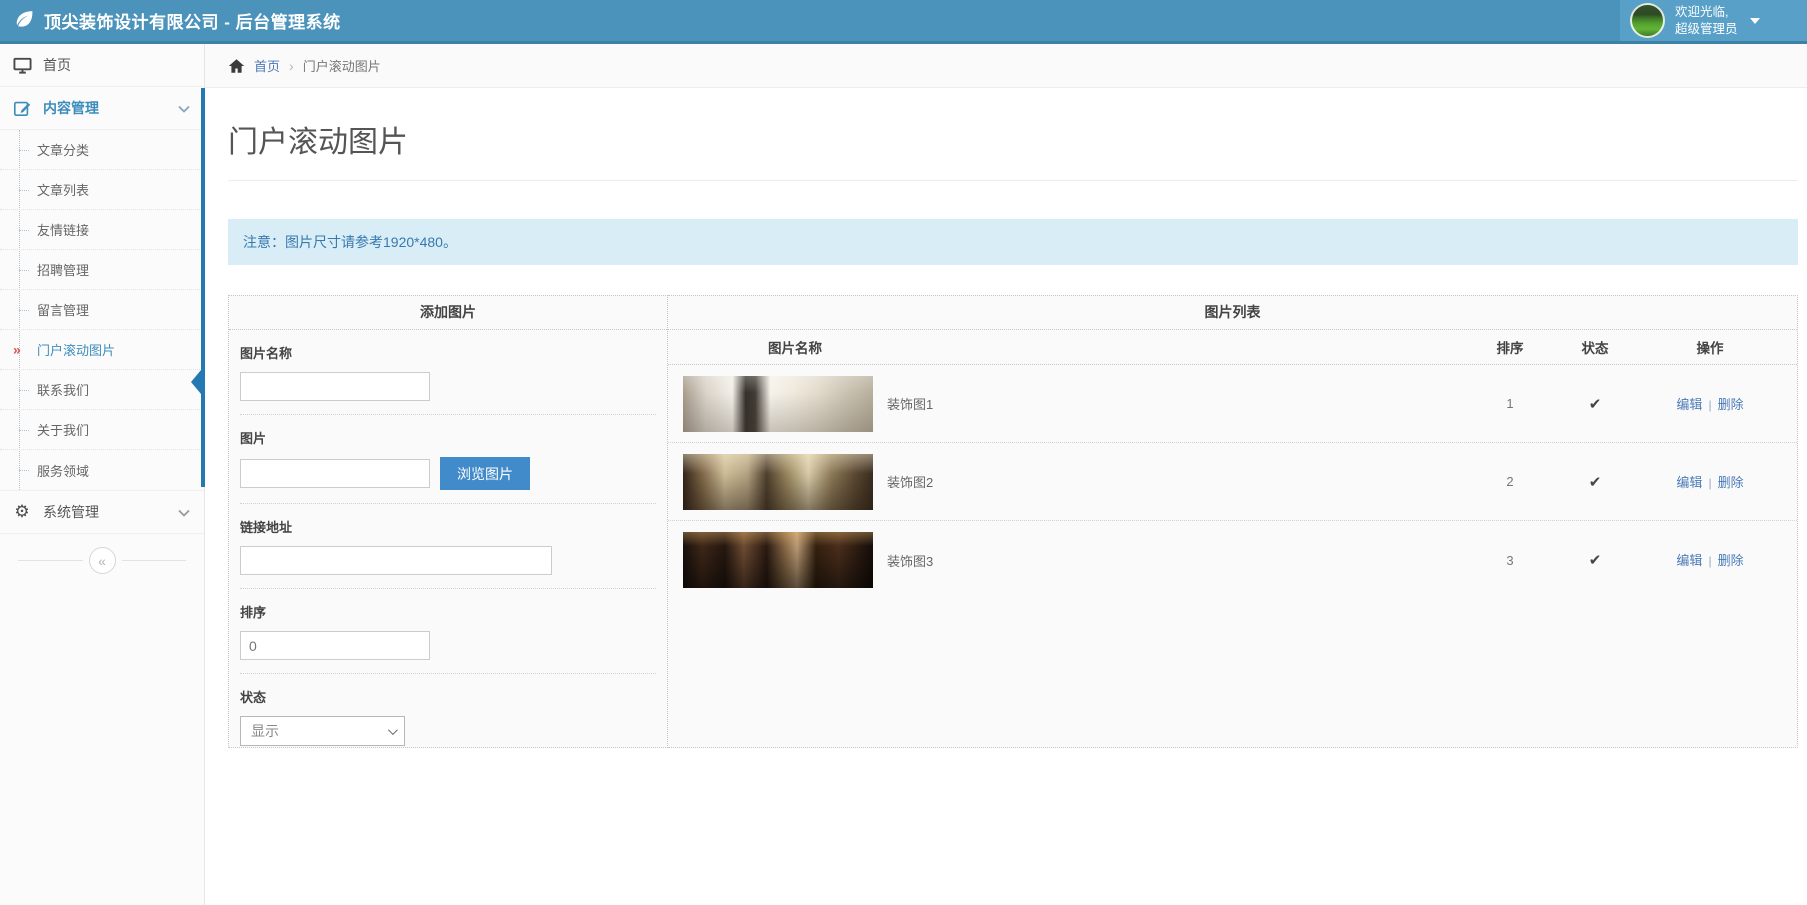  What do you see at coordinates (102, 390) in the screenshot?
I see `sidebar-item-contact-us: 联系我们` at bounding box center [102, 390].